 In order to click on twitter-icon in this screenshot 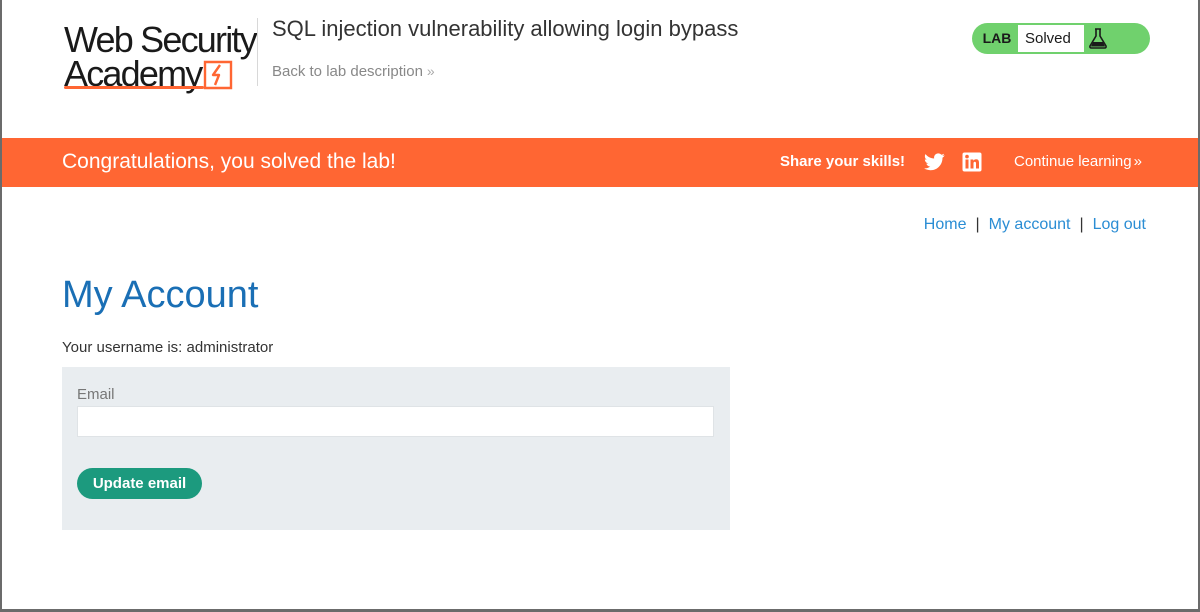, I will do `click(934, 162)`.